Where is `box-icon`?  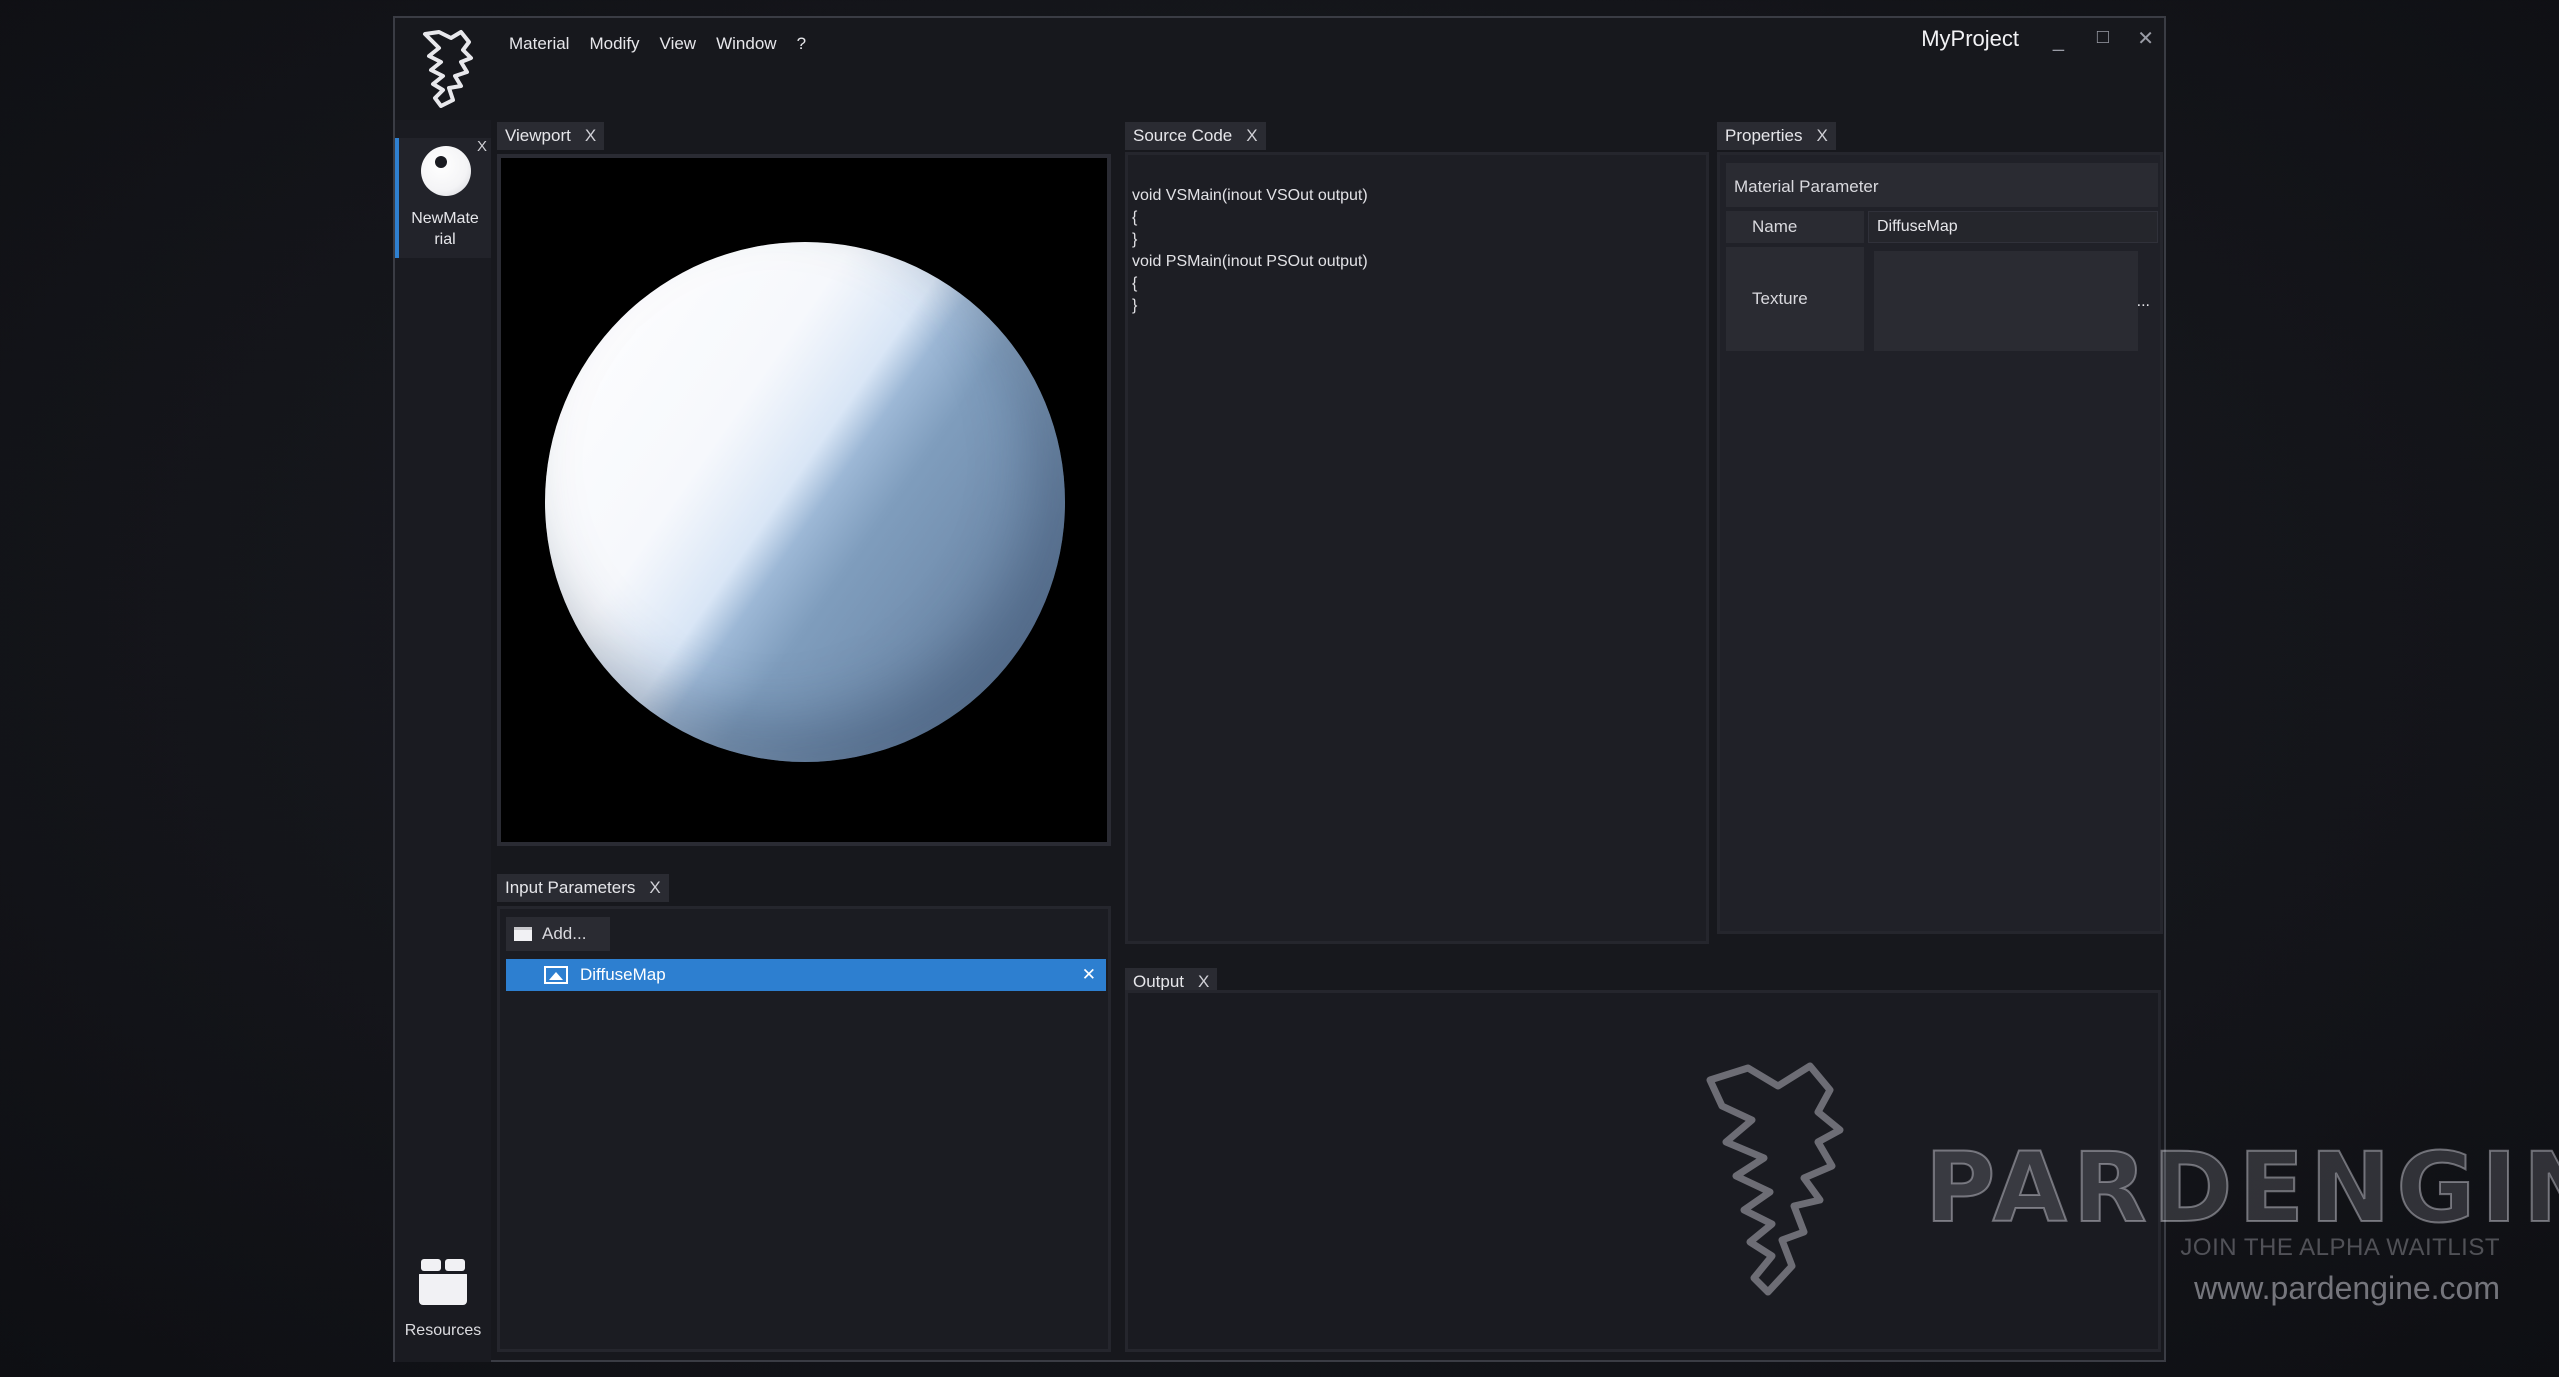 box-icon is located at coordinates (443, 1282).